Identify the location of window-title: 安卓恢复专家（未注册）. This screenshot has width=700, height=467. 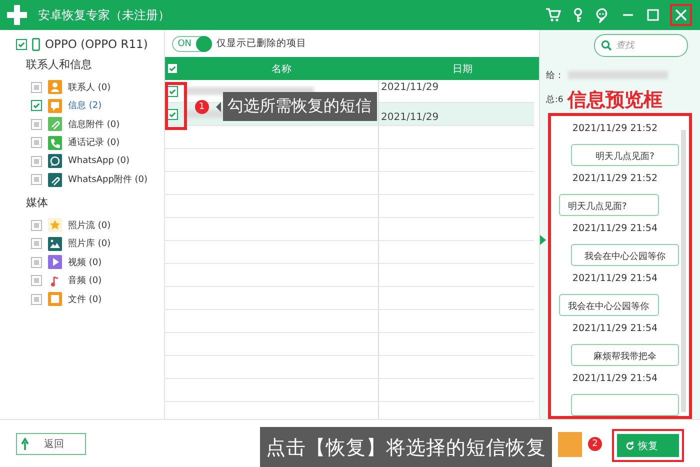
(104, 15).